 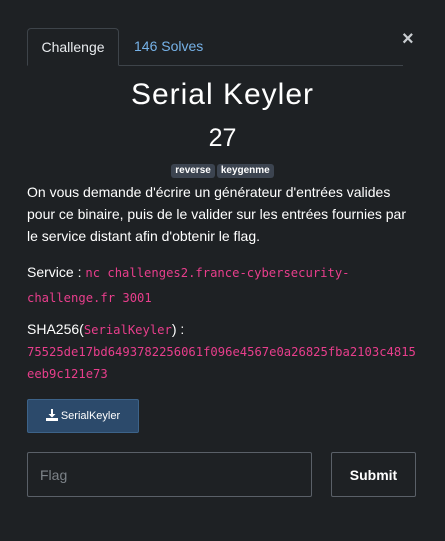 I want to click on sha-filename: SerialKeyler, so click(x=127, y=330).